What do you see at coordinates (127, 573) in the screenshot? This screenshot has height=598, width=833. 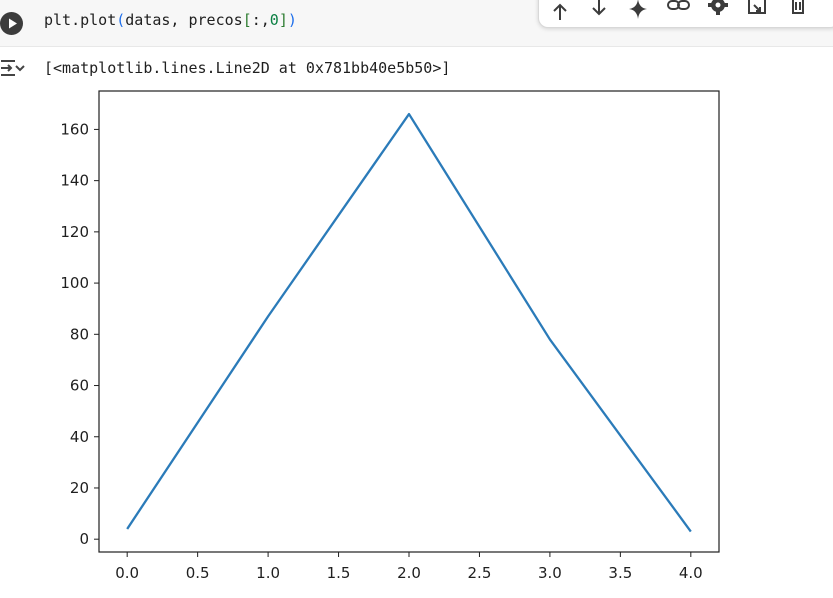 I see `x-tick-label: 0.0` at bounding box center [127, 573].